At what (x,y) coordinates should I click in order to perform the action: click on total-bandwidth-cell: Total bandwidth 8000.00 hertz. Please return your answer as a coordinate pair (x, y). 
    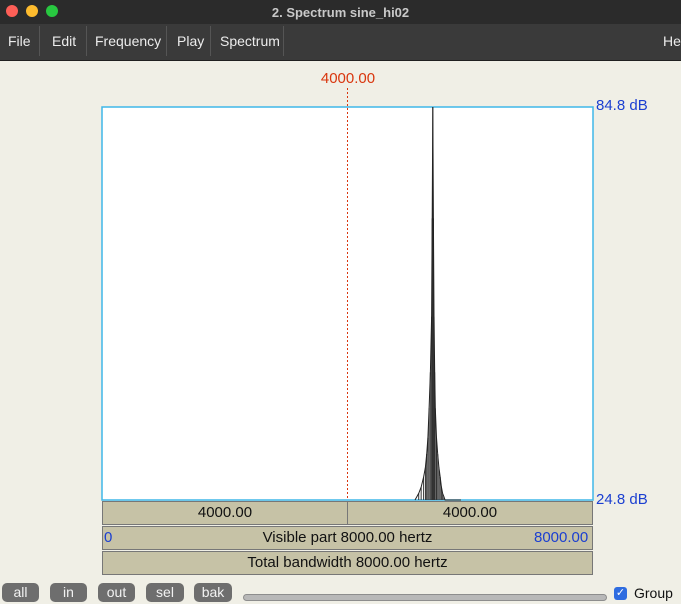
    Looking at the image, I should click on (347, 563).